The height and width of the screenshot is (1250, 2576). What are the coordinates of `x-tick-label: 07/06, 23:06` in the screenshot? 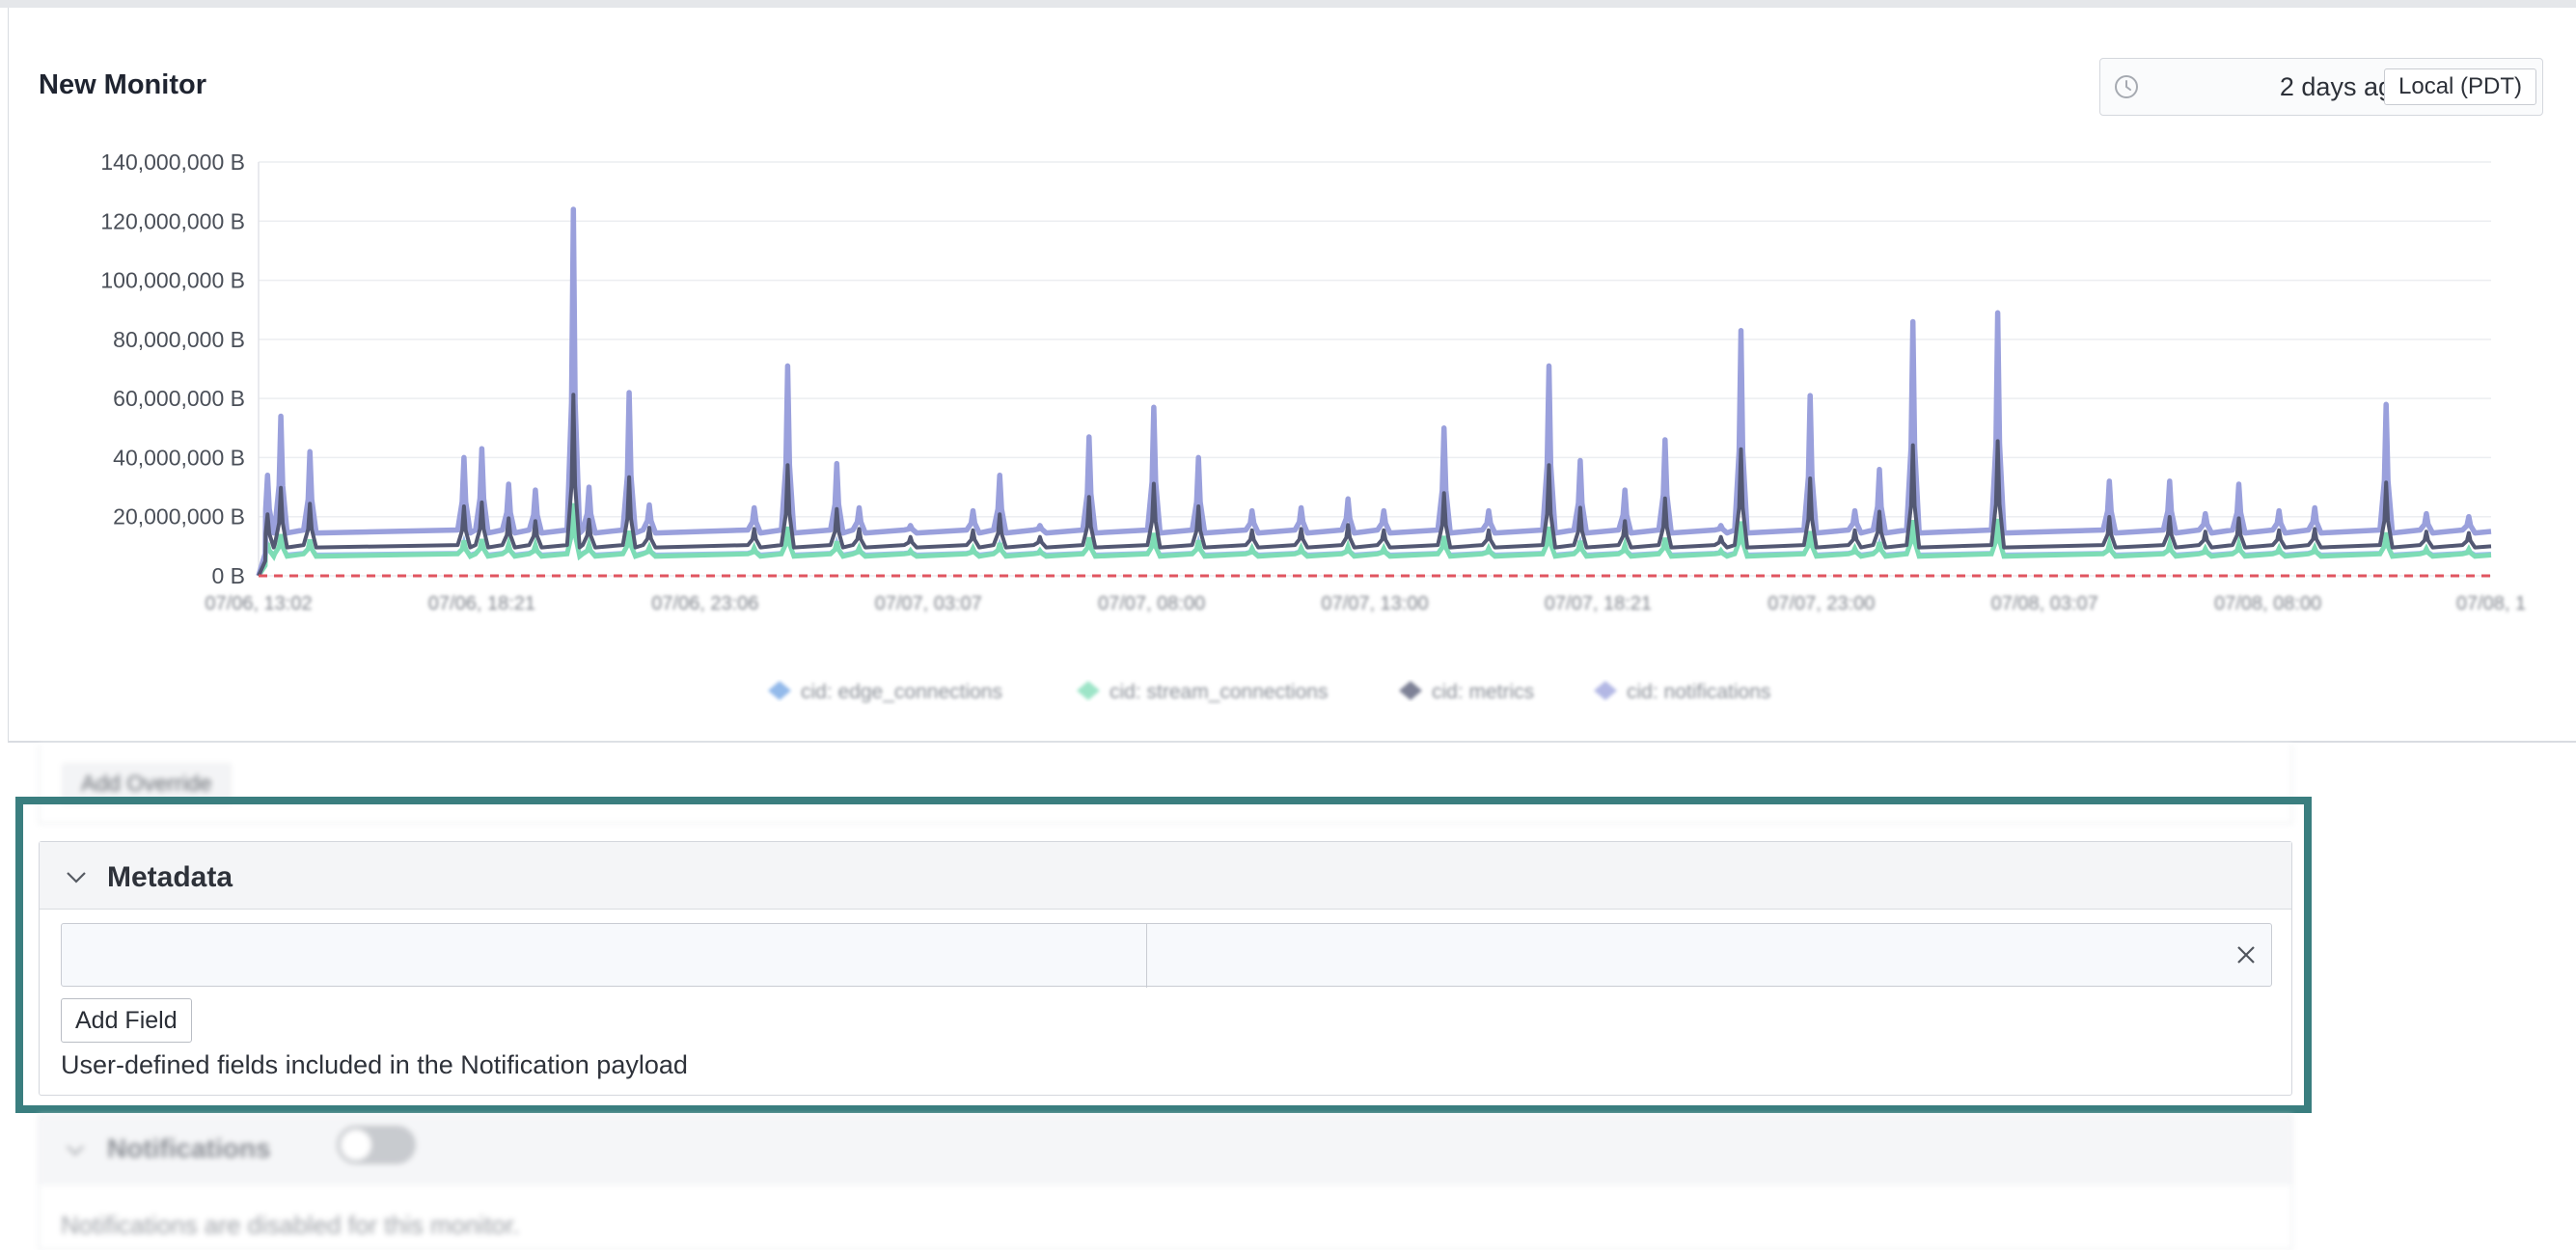 It's located at (704, 603).